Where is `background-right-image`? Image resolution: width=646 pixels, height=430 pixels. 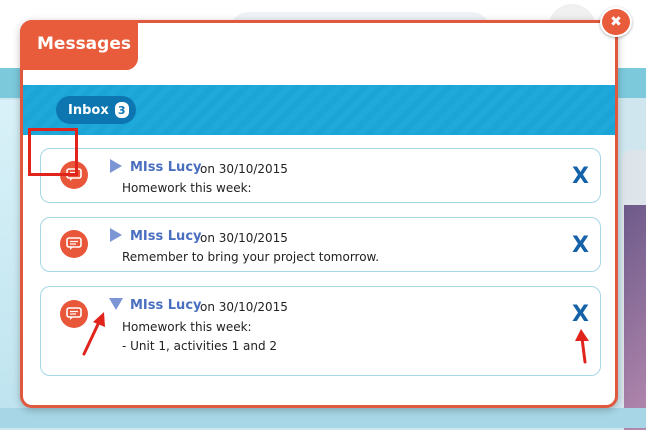
background-right-image is located at coordinates (635, 317).